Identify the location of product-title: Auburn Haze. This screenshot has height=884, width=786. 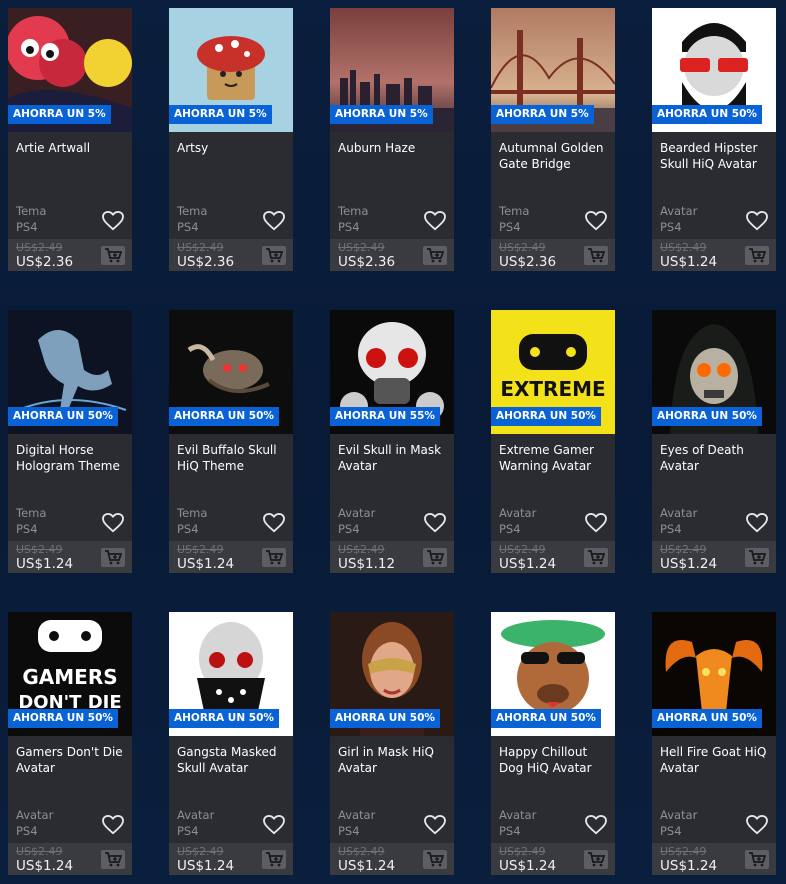
(394, 148).